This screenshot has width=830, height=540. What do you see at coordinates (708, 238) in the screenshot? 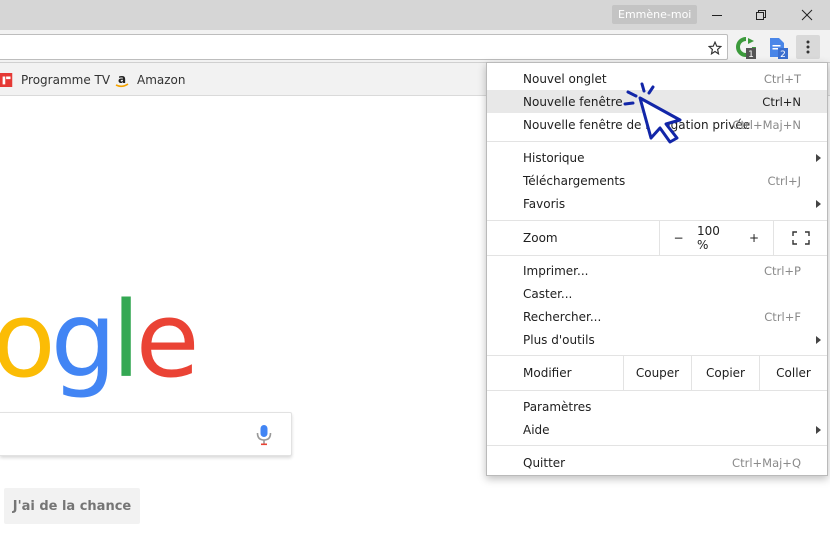
I see `zoom-level: 100 %` at bounding box center [708, 238].